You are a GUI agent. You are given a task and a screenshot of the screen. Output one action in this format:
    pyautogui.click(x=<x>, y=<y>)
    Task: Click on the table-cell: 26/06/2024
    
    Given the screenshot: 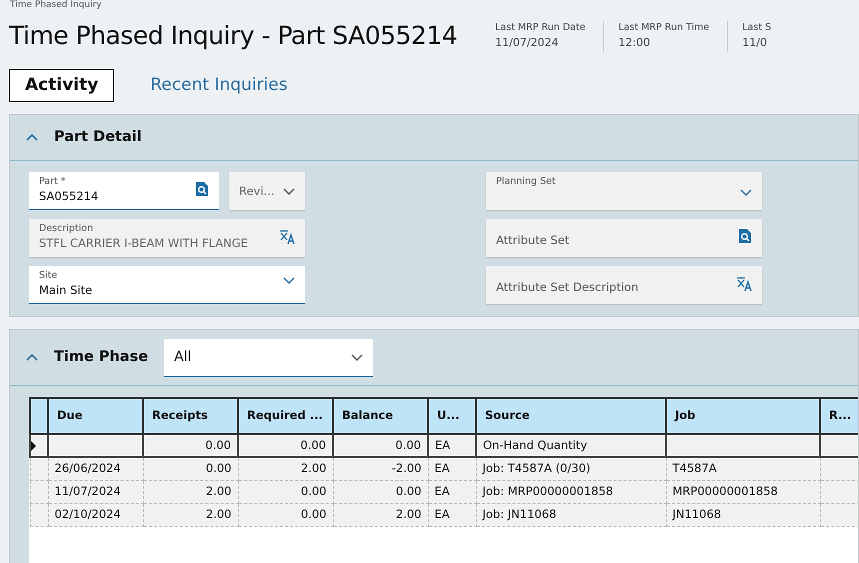 What is the action you would take?
    pyautogui.click(x=95, y=468)
    